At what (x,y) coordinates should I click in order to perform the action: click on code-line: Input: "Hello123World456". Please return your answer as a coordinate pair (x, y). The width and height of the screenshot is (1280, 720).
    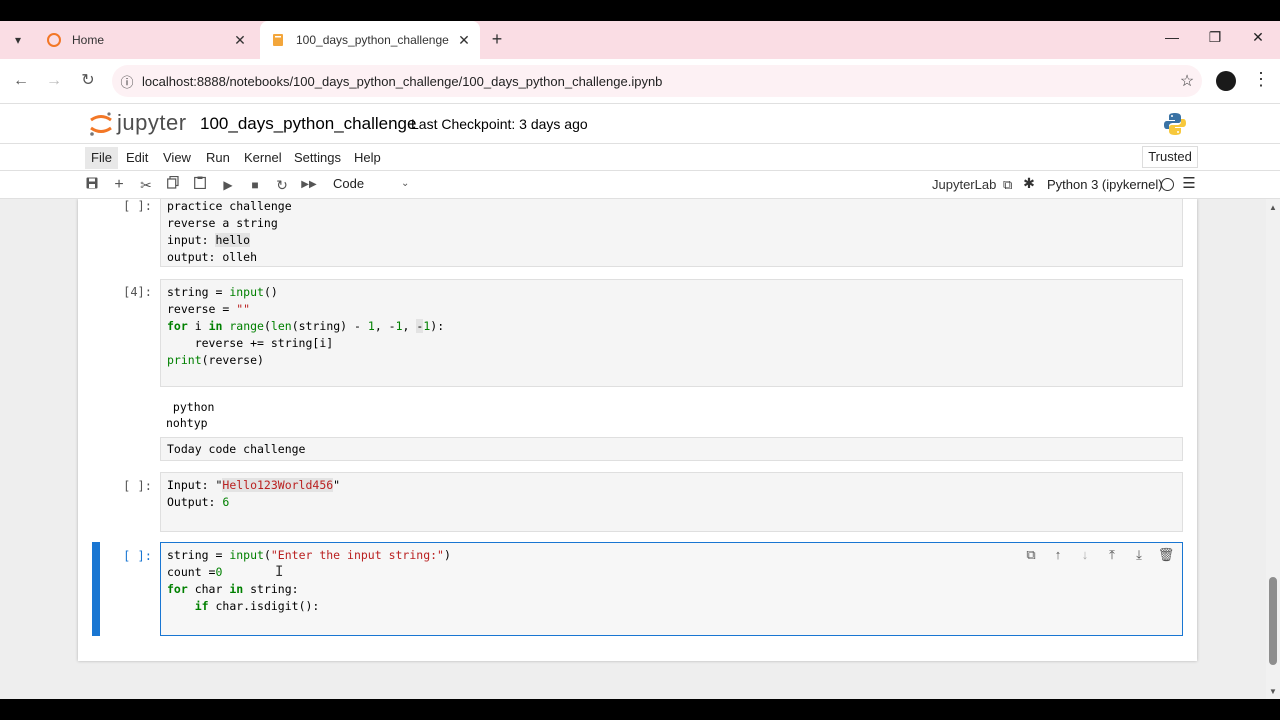
    Looking at the image, I should click on (254, 485).